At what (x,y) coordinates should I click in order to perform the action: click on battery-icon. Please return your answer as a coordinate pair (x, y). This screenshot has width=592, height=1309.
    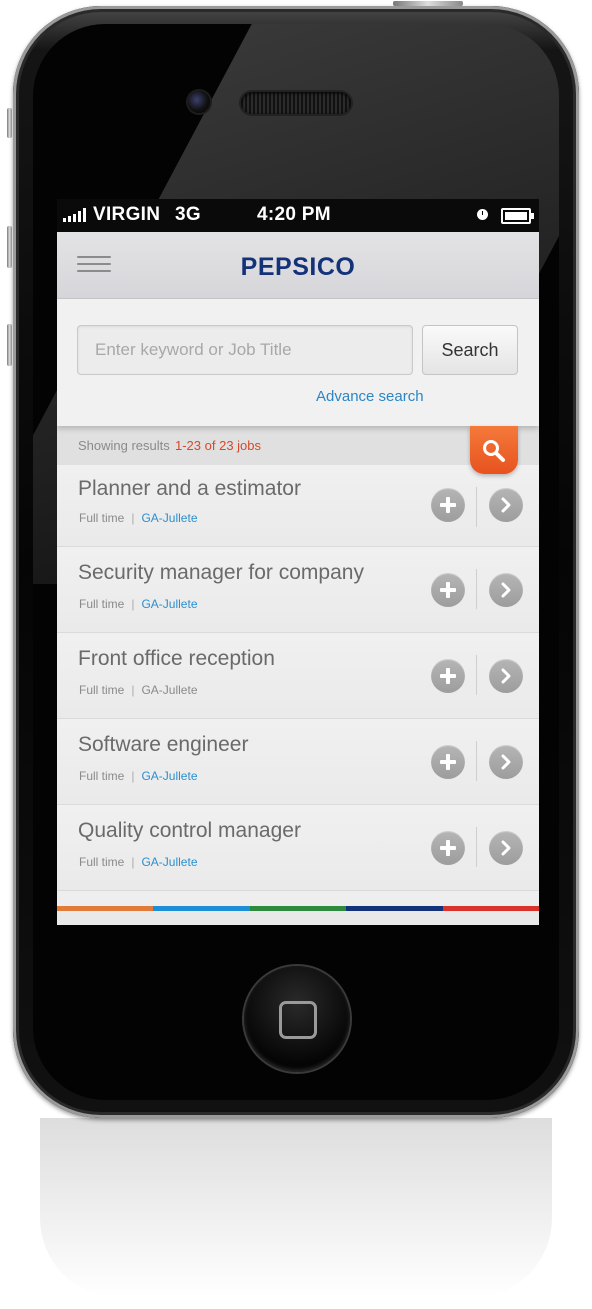
    Looking at the image, I should click on (517, 216).